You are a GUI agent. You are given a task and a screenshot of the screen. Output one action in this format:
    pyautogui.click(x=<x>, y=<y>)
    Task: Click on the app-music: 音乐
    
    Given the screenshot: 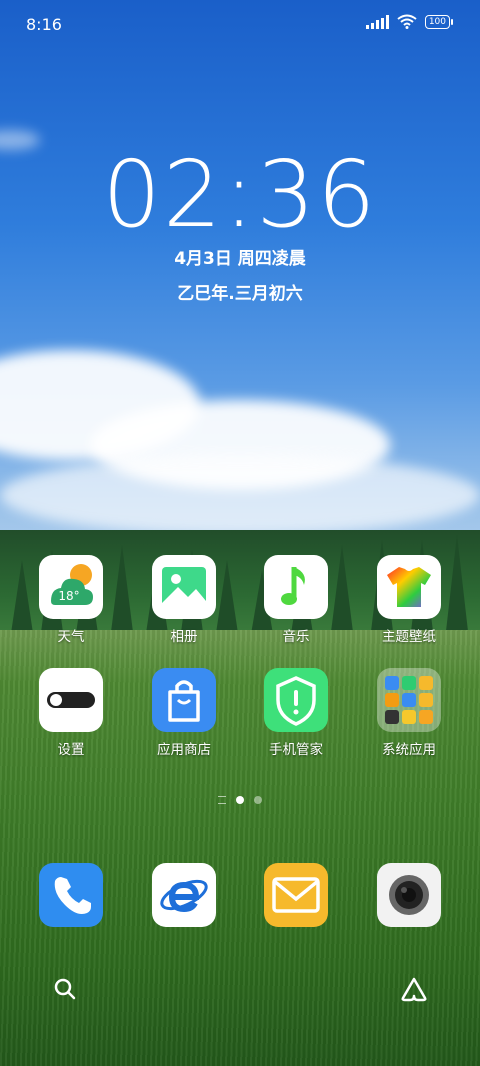 What is the action you would take?
    pyautogui.click(x=296, y=600)
    